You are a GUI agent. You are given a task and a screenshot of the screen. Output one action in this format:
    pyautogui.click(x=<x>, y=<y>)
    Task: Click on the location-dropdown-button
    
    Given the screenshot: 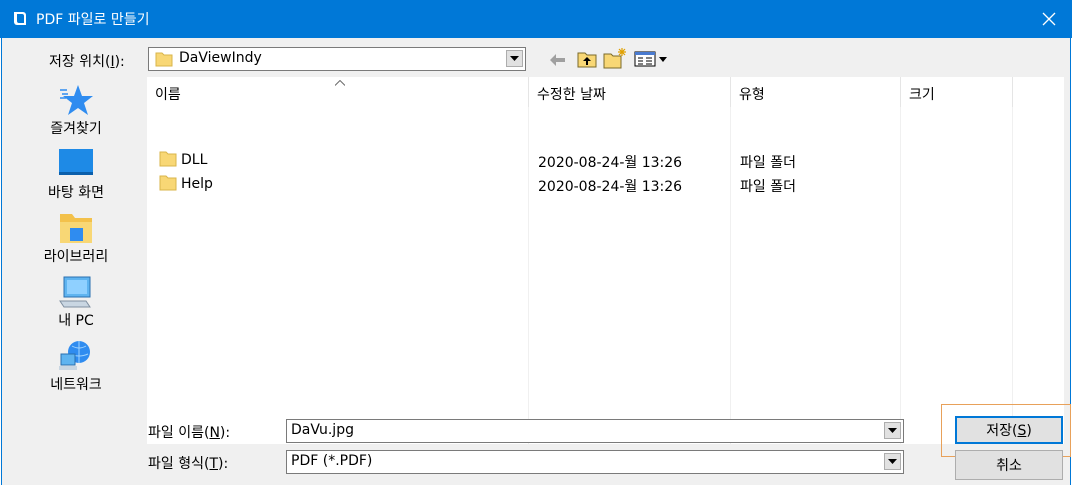 What is the action you would take?
    pyautogui.click(x=514, y=58)
    